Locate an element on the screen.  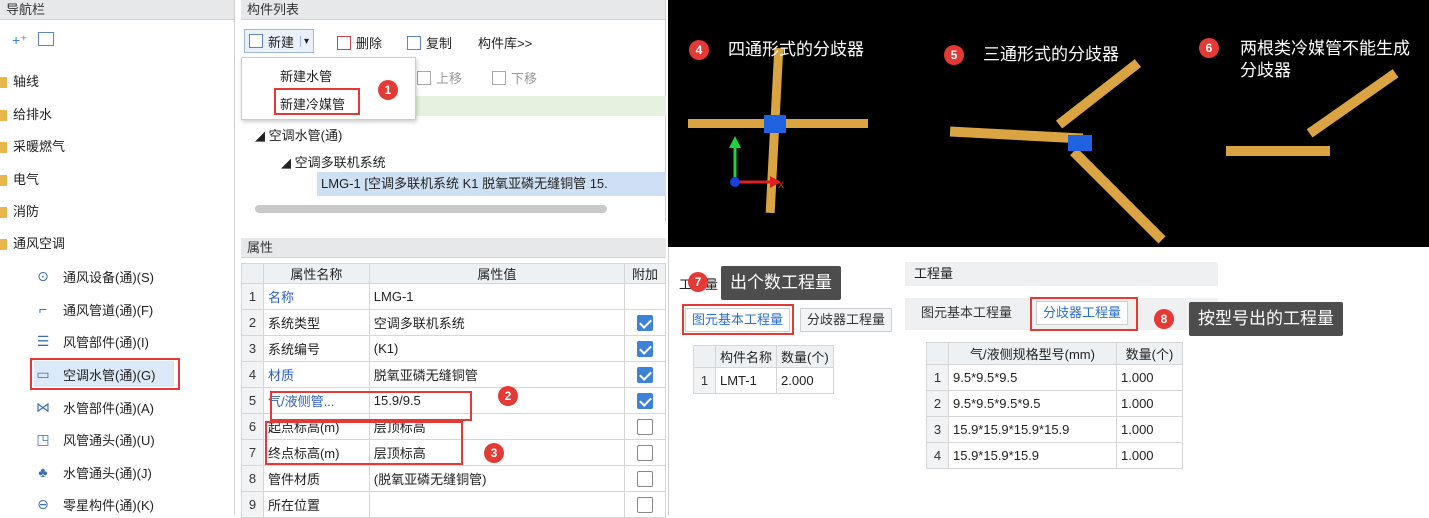
attribute-row: 3 系统编号 (K1) is located at coordinates (453, 348).